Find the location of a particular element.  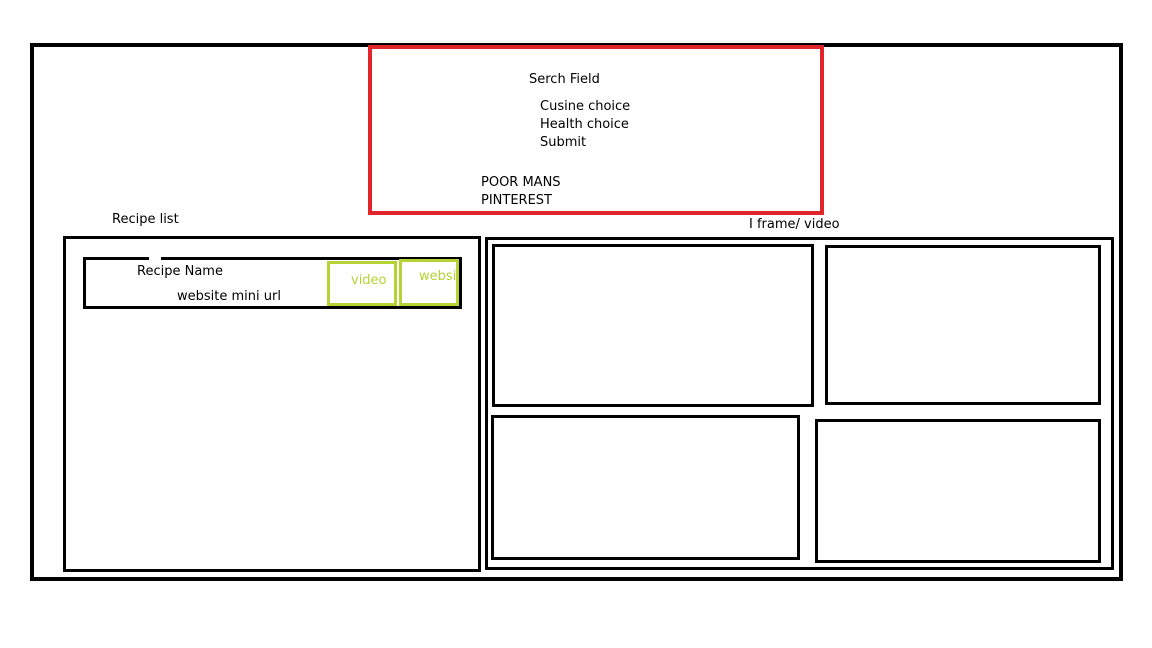

brand-title-line2: PINTEREST is located at coordinates (516, 200).